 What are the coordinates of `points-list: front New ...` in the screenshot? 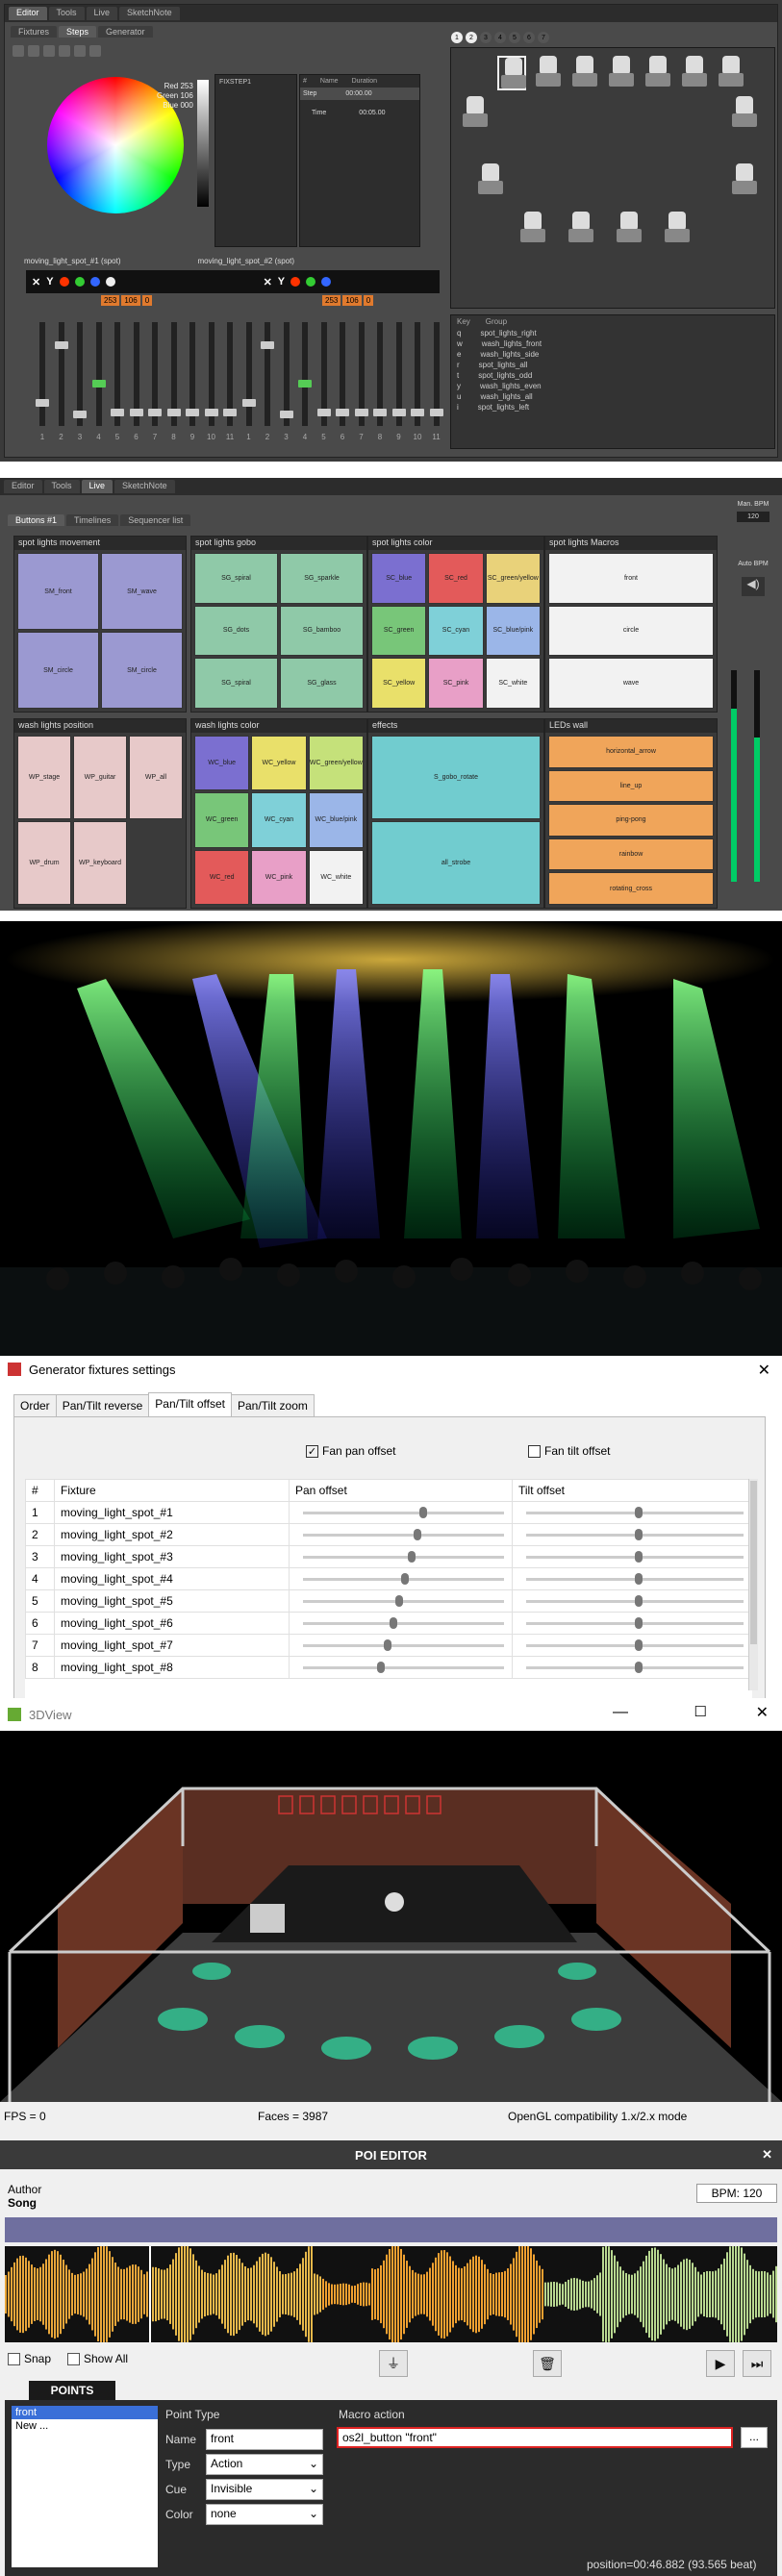 It's located at (85, 2486).